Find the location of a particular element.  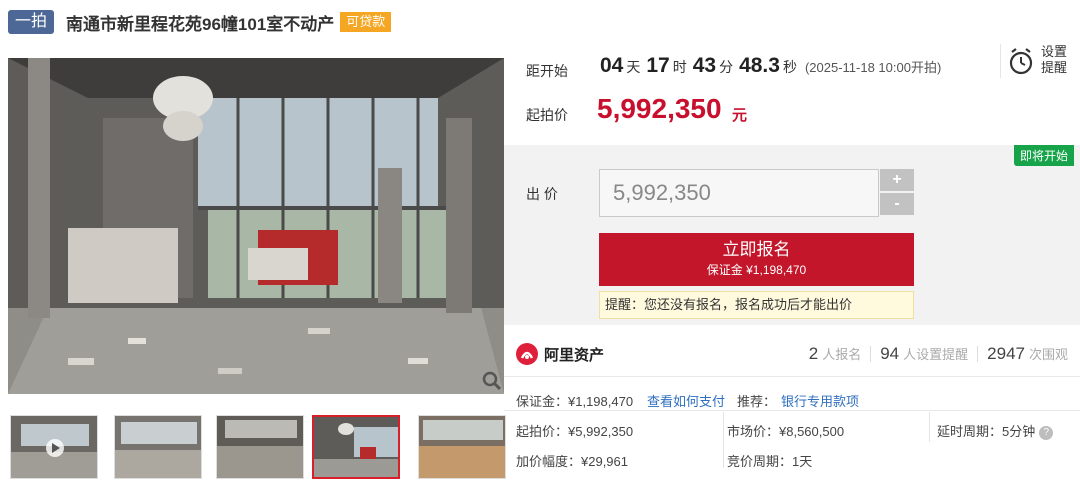

zoom-icon is located at coordinates (492, 381).